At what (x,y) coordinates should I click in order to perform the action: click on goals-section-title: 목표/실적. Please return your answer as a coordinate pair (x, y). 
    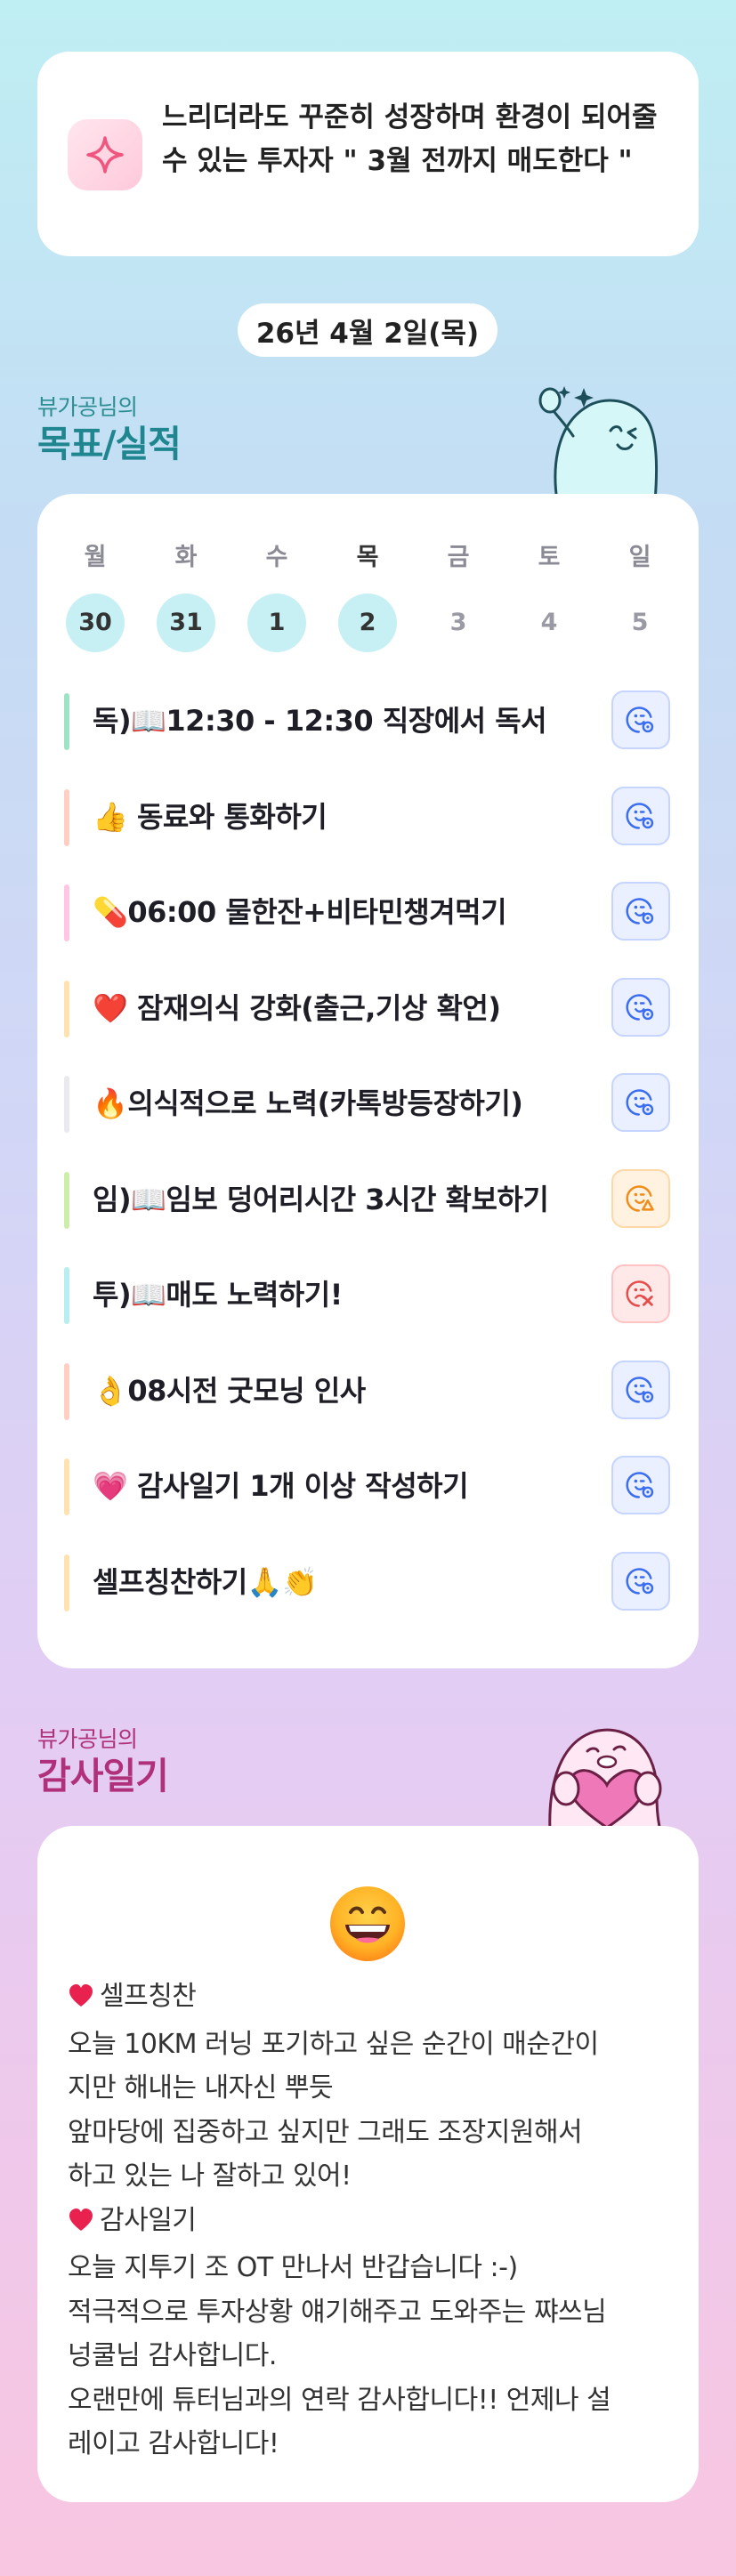
    Looking at the image, I should click on (110, 444).